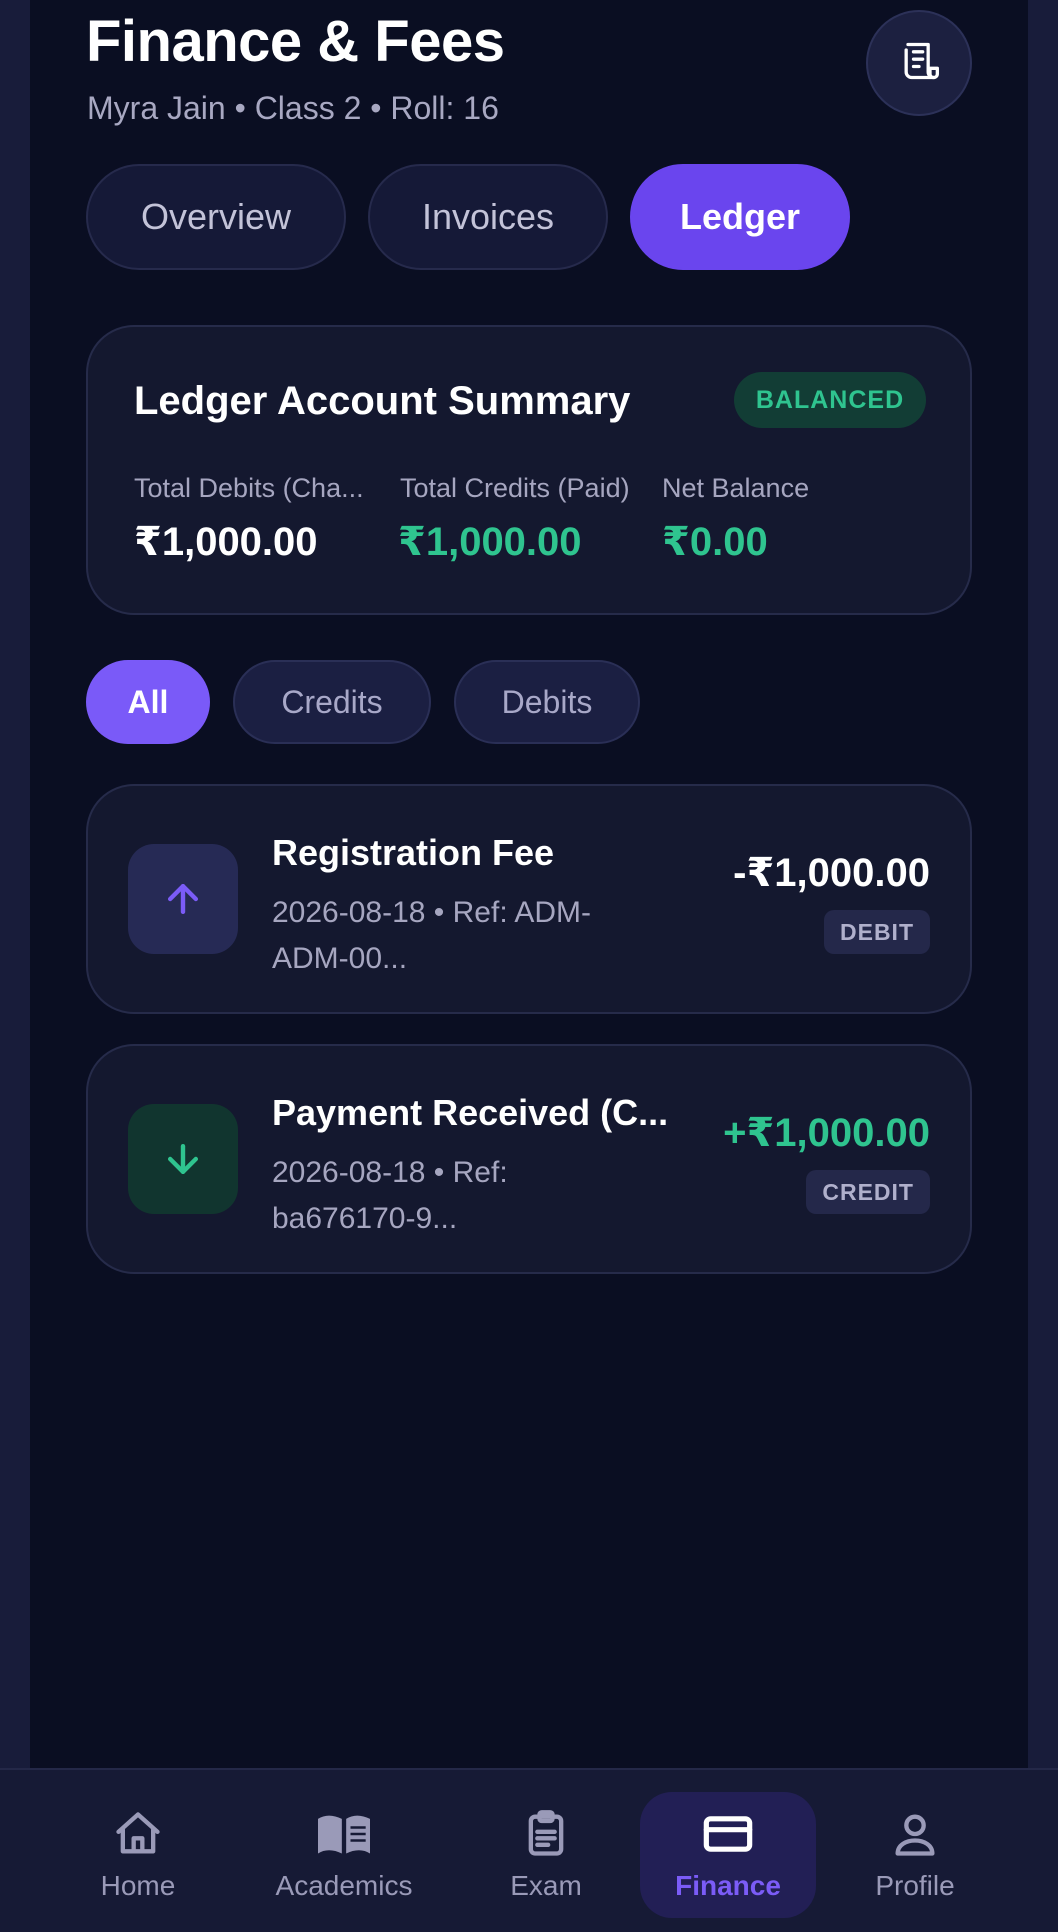 The width and height of the screenshot is (1058, 1932). Describe the element at coordinates (728, 1834) in the screenshot. I see `card-icon` at that location.